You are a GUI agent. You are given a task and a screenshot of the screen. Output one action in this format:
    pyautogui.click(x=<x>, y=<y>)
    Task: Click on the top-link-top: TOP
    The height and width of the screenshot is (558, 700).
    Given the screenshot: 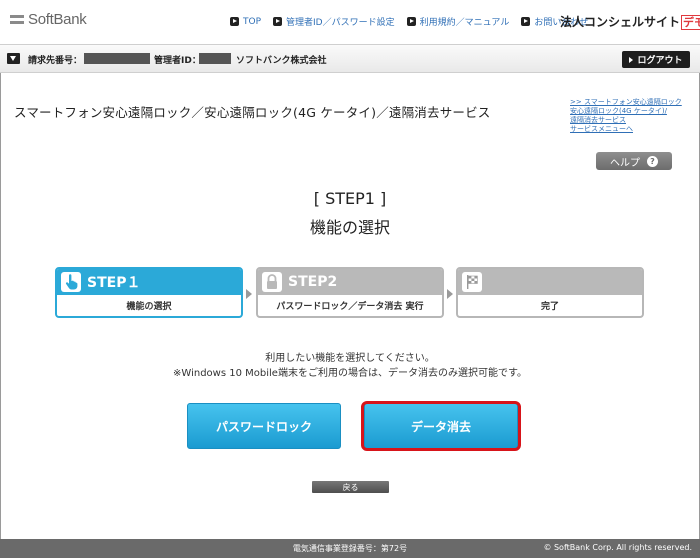 What is the action you would take?
    pyautogui.click(x=245, y=22)
    